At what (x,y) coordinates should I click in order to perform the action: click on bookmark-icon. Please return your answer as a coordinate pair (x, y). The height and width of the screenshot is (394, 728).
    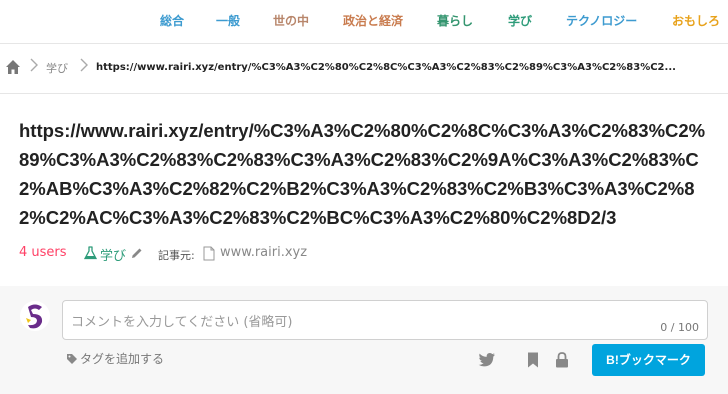
    Looking at the image, I should click on (533, 362).